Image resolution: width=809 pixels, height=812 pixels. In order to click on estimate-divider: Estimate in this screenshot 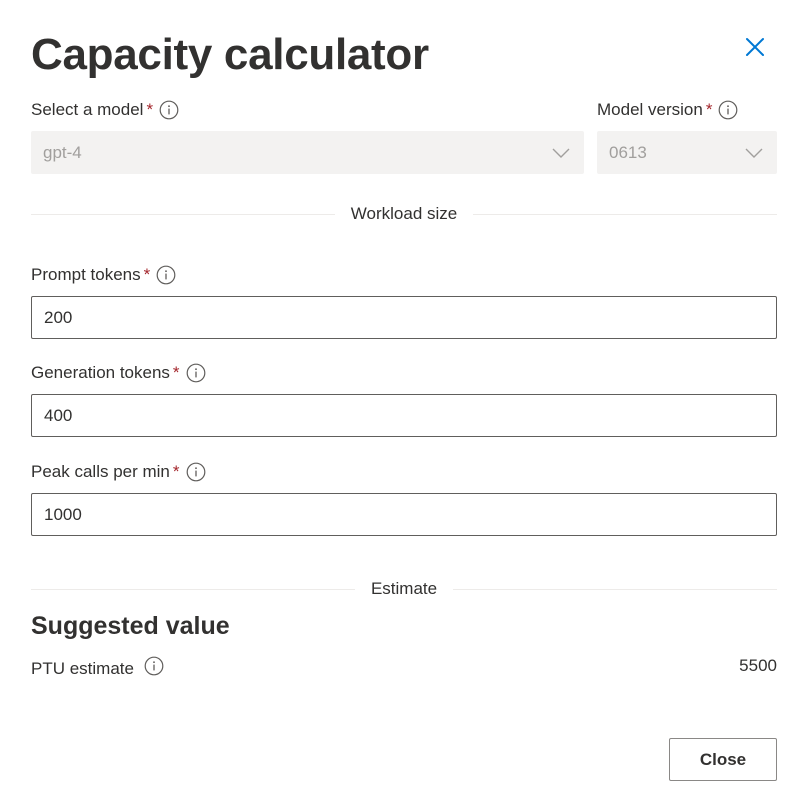, I will do `click(404, 589)`.